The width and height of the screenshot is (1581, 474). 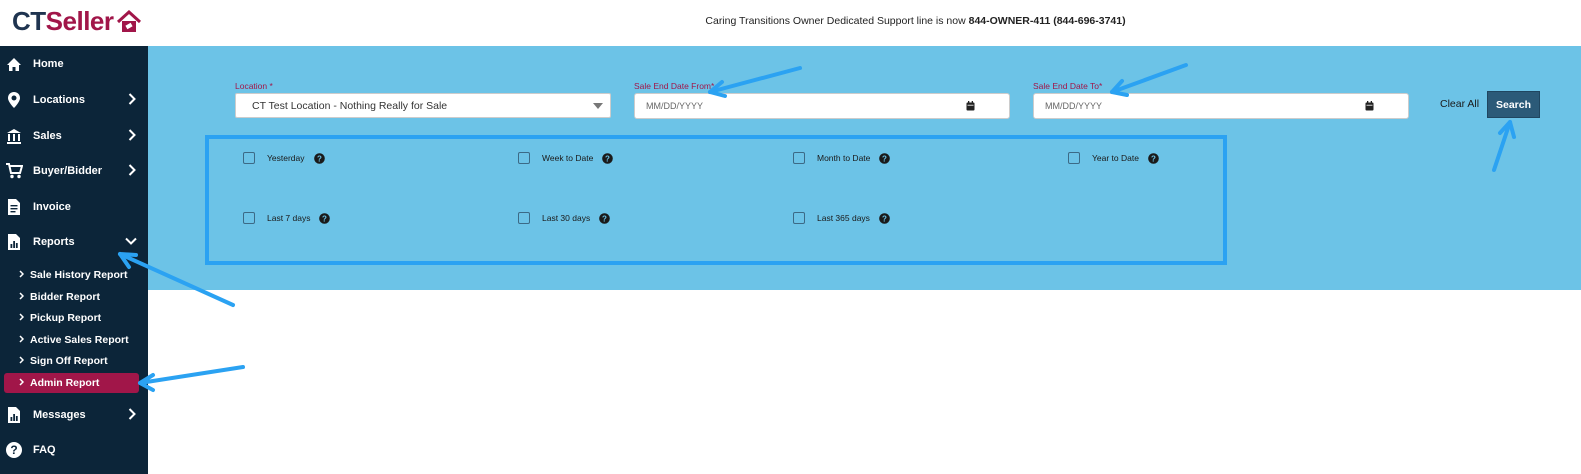 What do you see at coordinates (598, 106) in the screenshot?
I see `dropdown-caret-icon` at bounding box center [598, 106].